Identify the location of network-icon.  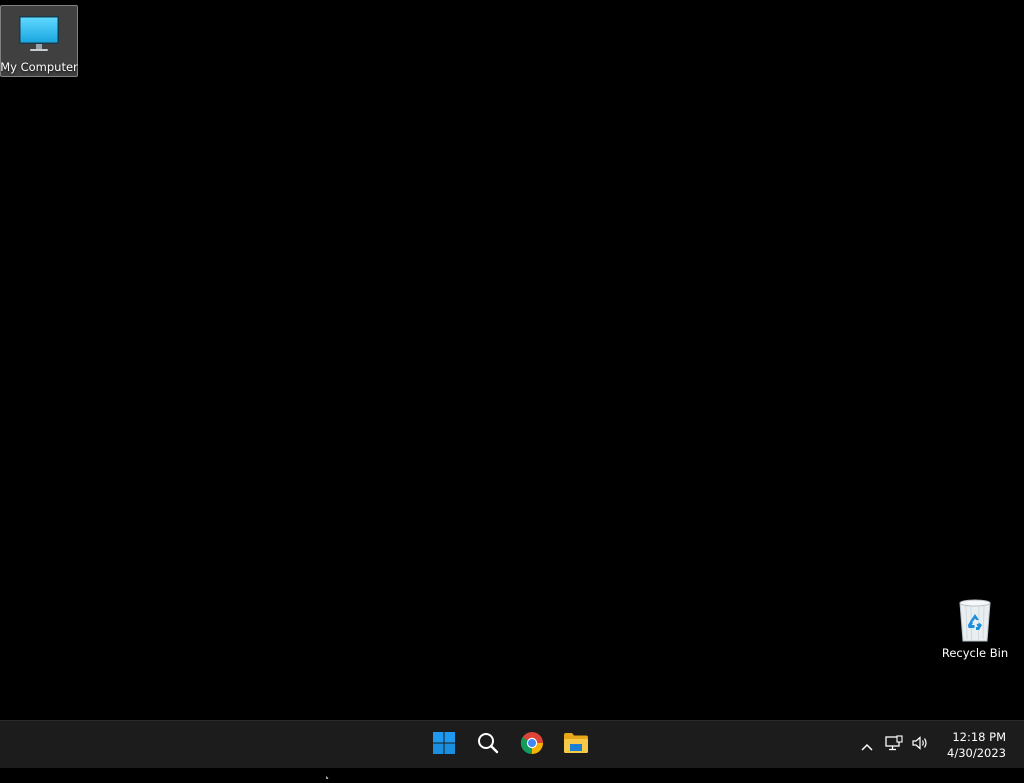
(894, 745).